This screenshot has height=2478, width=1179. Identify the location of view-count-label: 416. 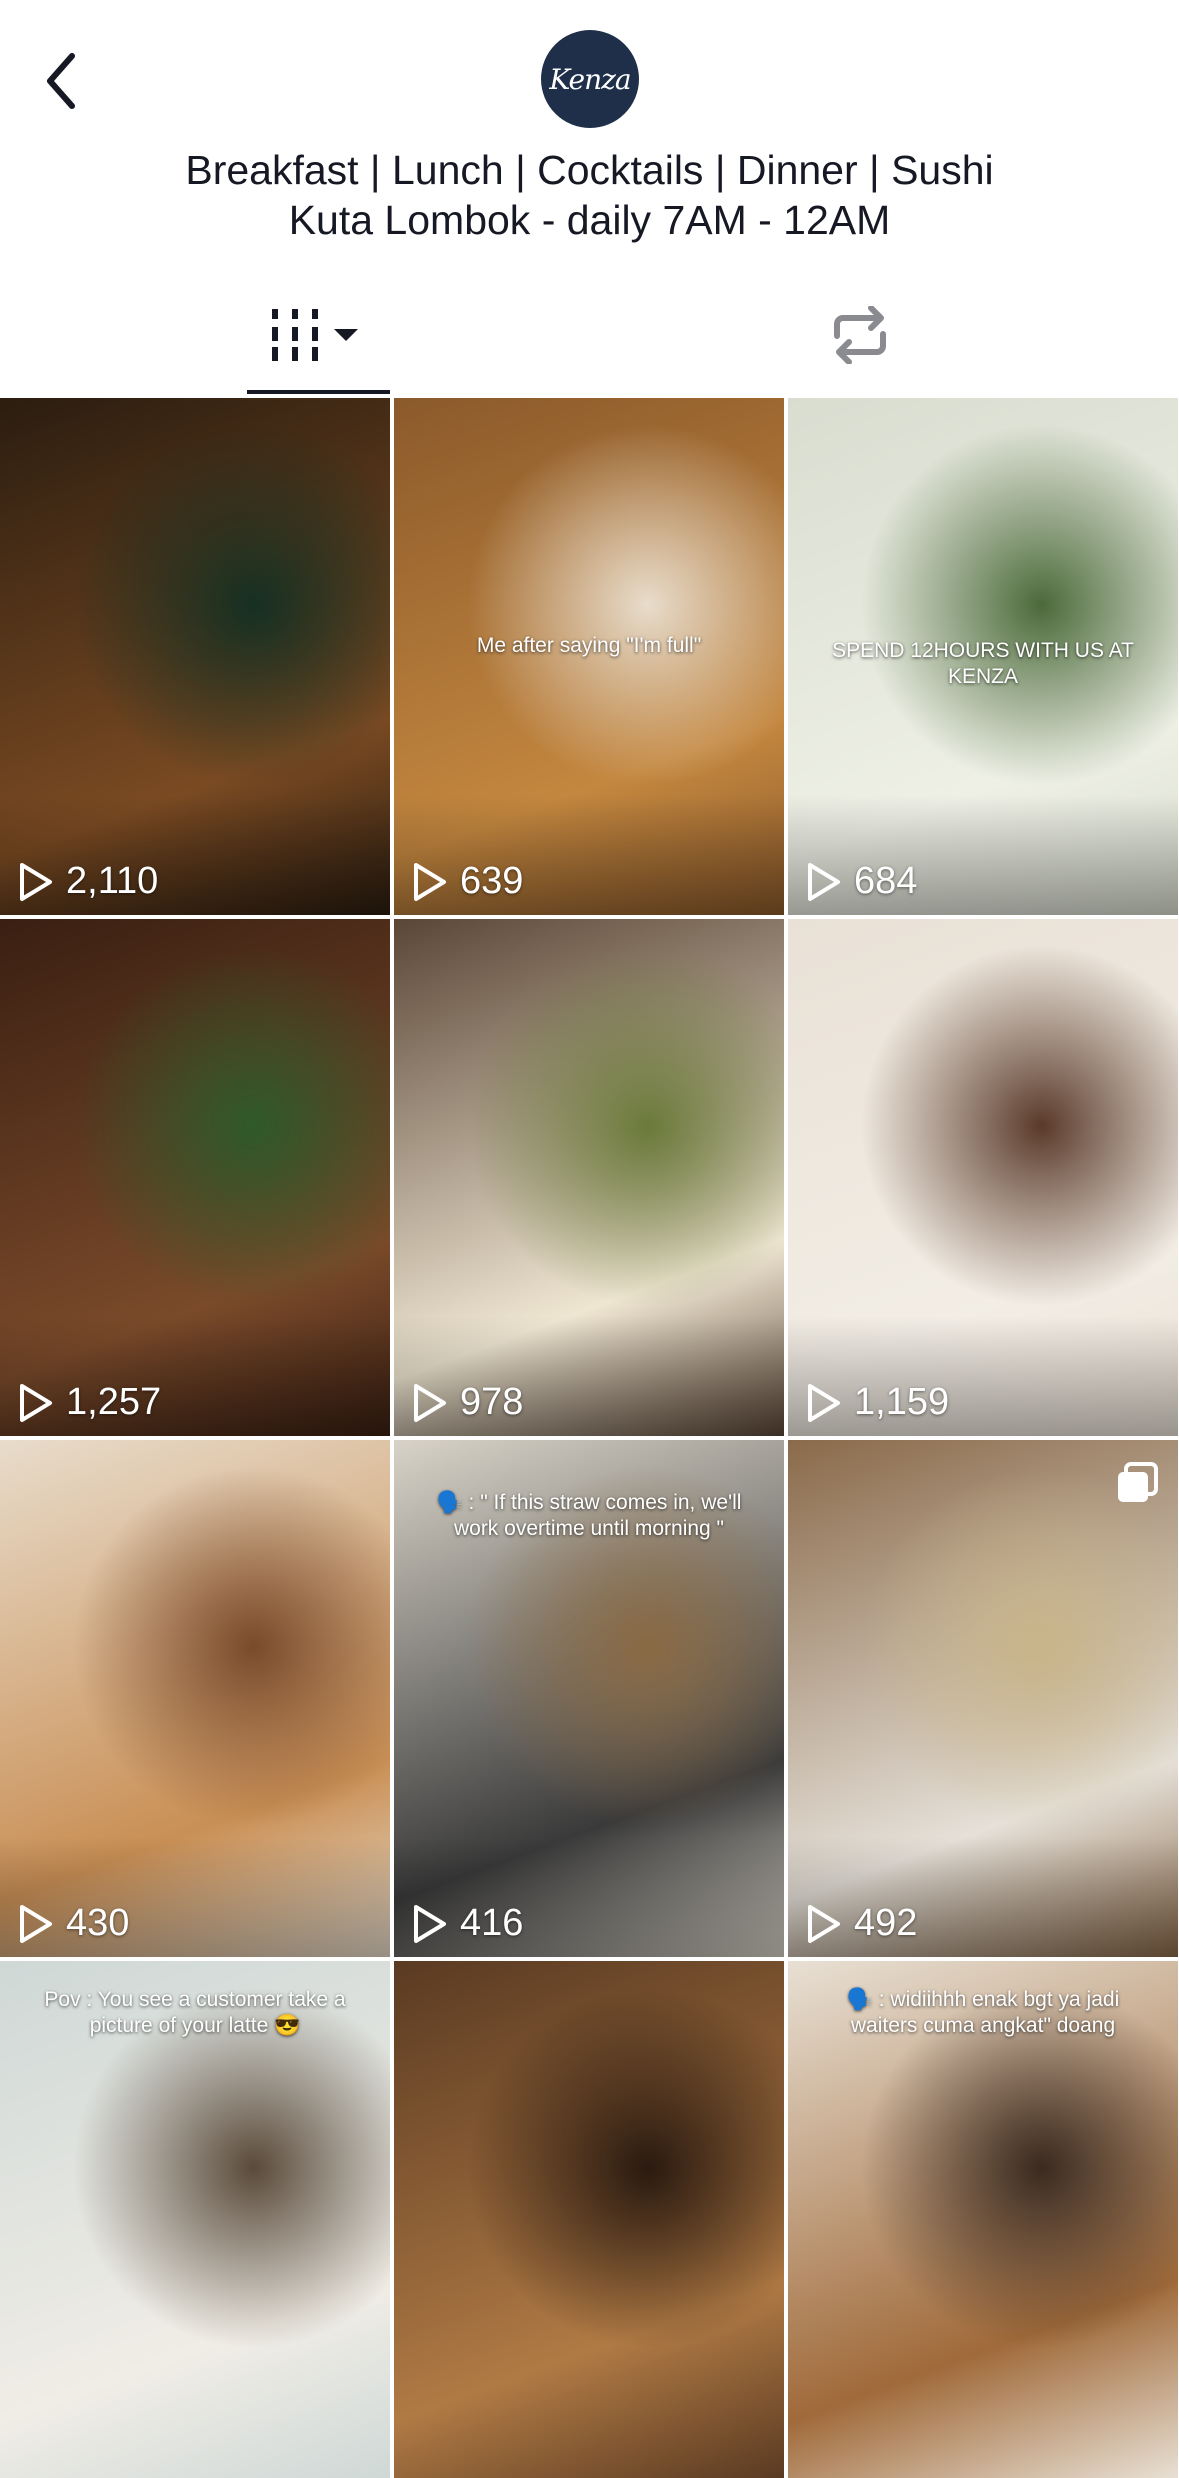
(492, 1923).